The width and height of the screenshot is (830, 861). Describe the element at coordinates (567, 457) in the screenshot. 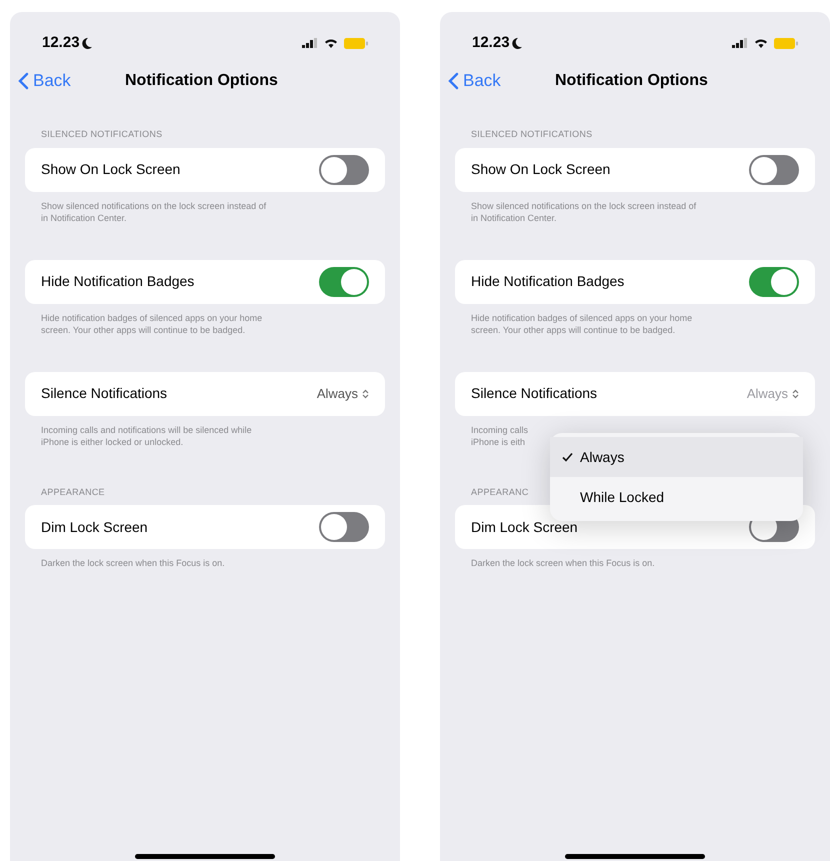

I see `checkmark-icon` at that location.